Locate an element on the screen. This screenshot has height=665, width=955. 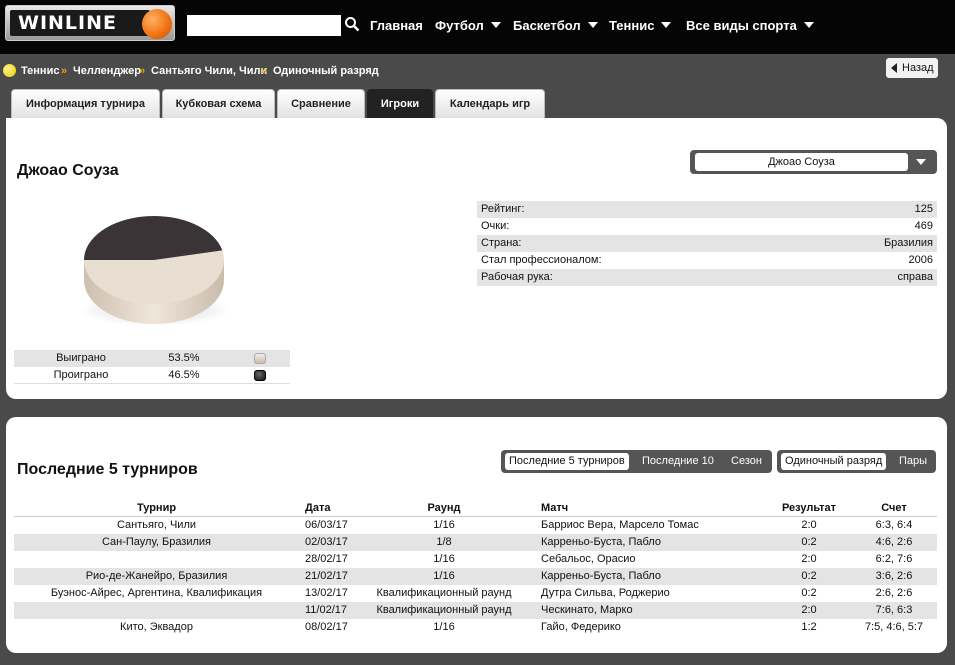
search-input is located at coordinates (264, 25).